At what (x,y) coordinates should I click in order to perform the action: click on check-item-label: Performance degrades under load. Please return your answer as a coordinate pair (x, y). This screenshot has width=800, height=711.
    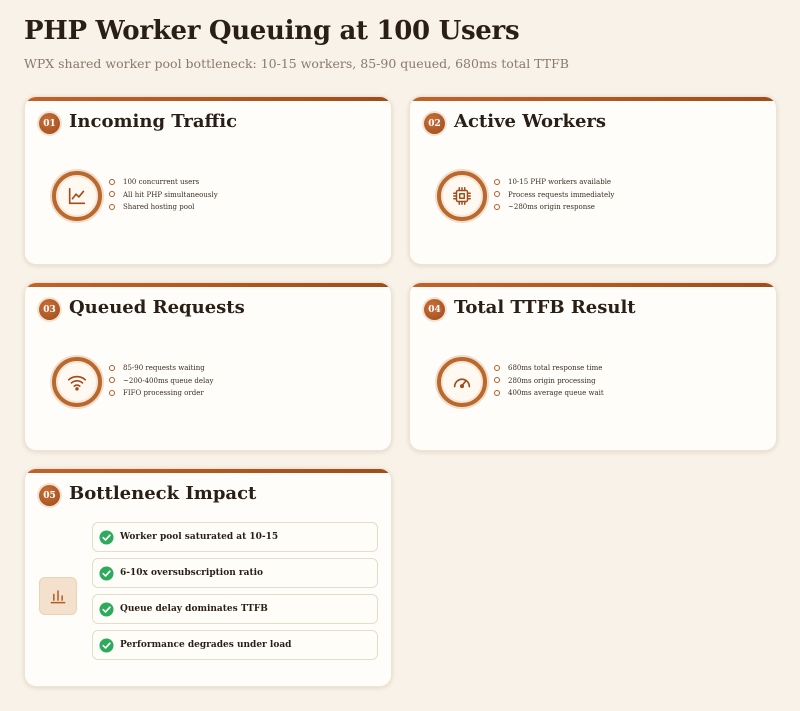
    Looking at the image, I should click on (206, 645).